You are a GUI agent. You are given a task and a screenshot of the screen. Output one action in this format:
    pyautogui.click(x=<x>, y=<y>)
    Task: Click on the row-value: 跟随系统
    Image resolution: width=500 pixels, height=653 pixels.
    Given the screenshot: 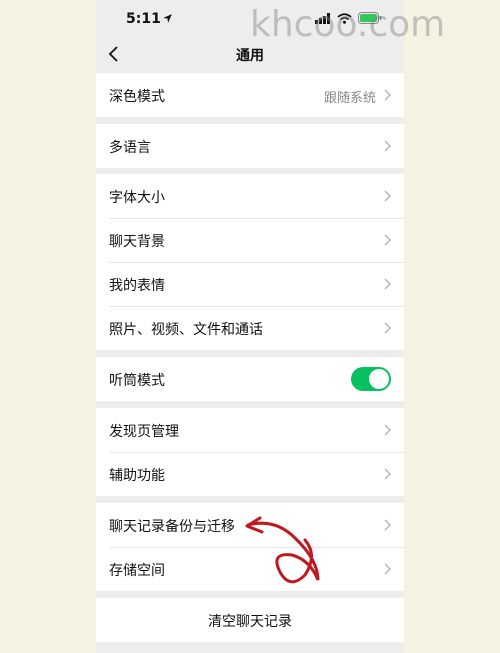 What is the action you would take?
    pyautogui.click(x=349, y=98)
    